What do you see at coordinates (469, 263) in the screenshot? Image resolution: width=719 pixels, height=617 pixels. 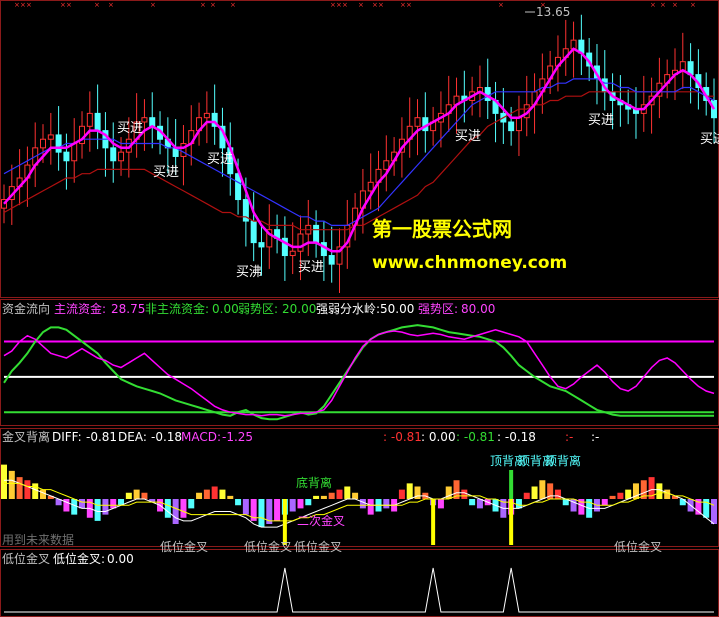 I see `watermark-url: www.chnmoney.com` at bounding box center [469, 263].